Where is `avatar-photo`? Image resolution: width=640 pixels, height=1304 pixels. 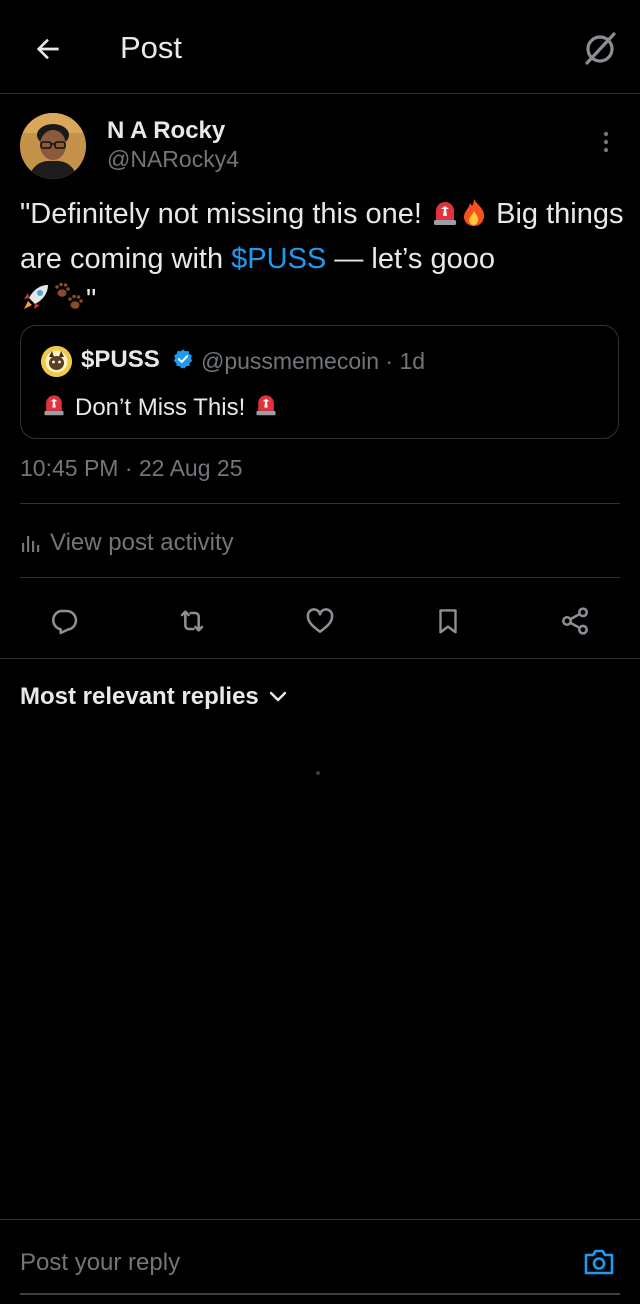 avatar-photo is located at coordinates (53, 146).